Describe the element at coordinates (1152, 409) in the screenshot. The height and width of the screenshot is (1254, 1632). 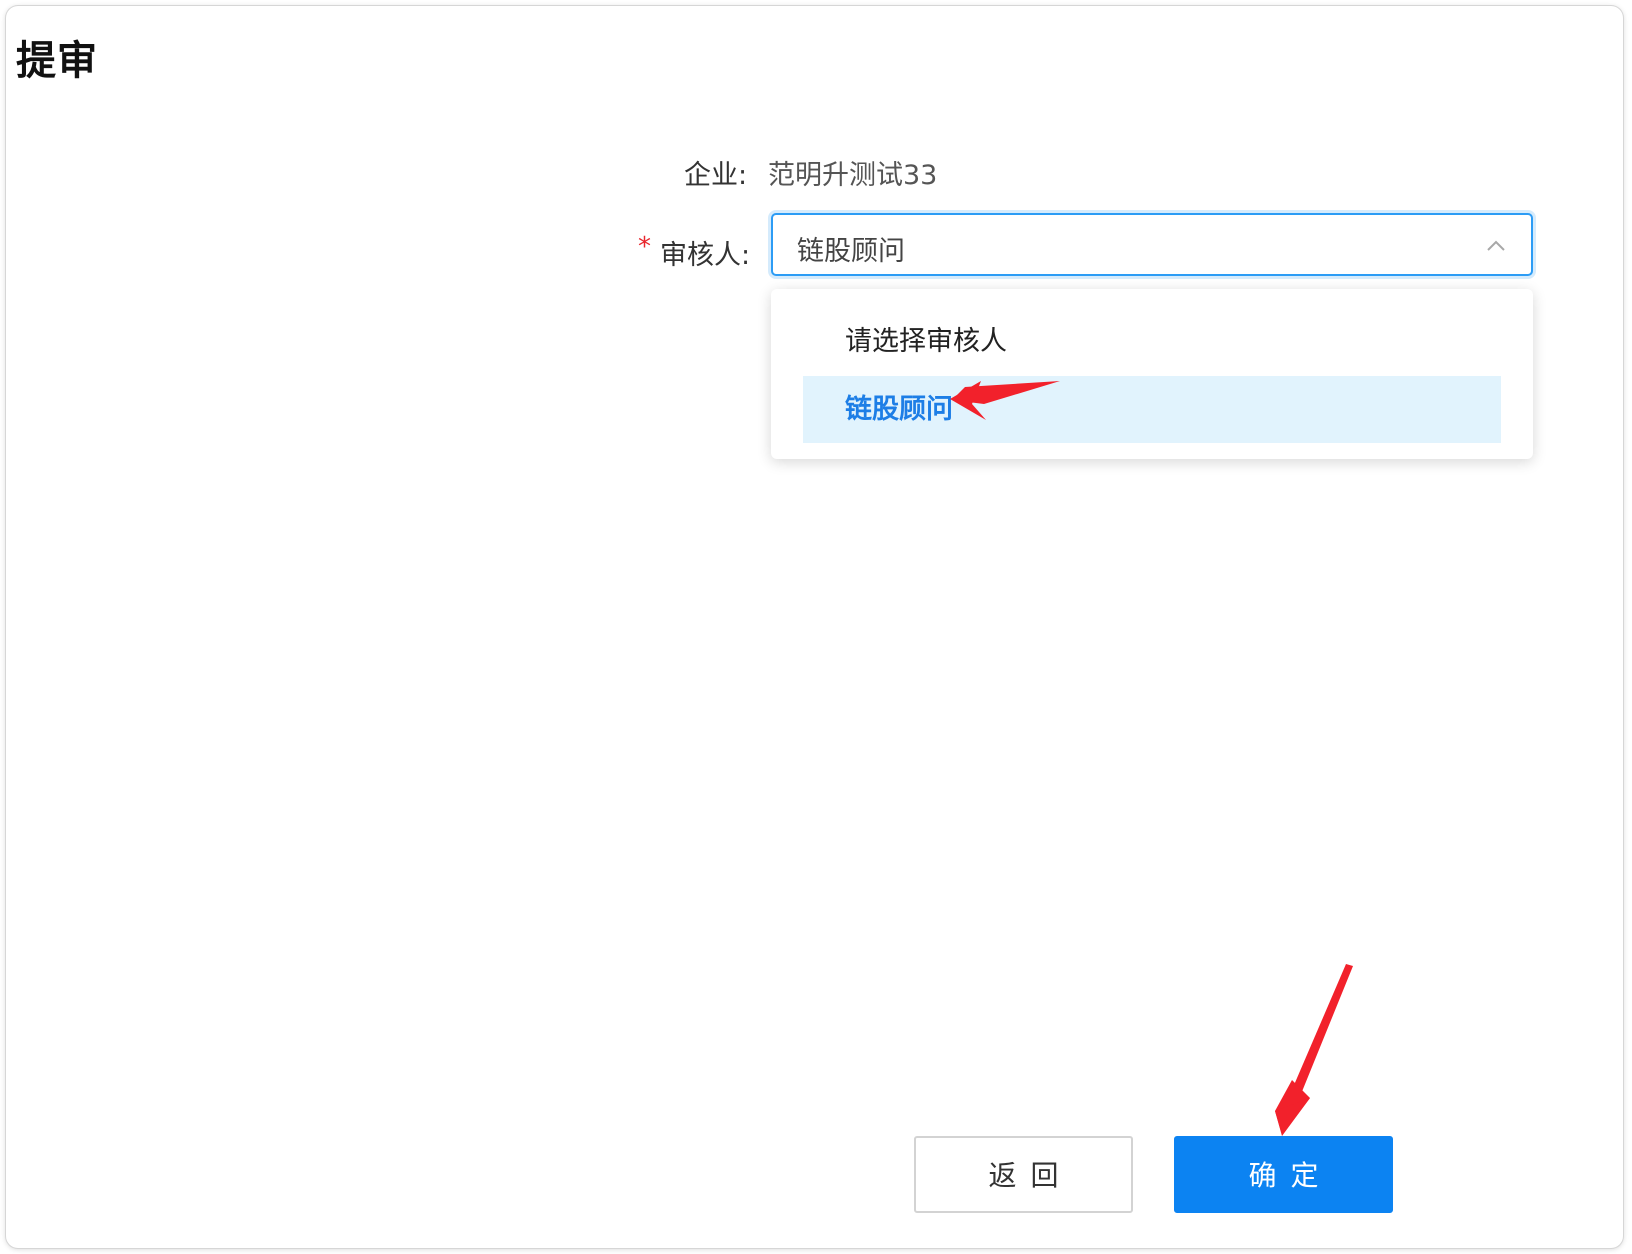
I see `dropdown-option-selected: 链股顾问` at that location.